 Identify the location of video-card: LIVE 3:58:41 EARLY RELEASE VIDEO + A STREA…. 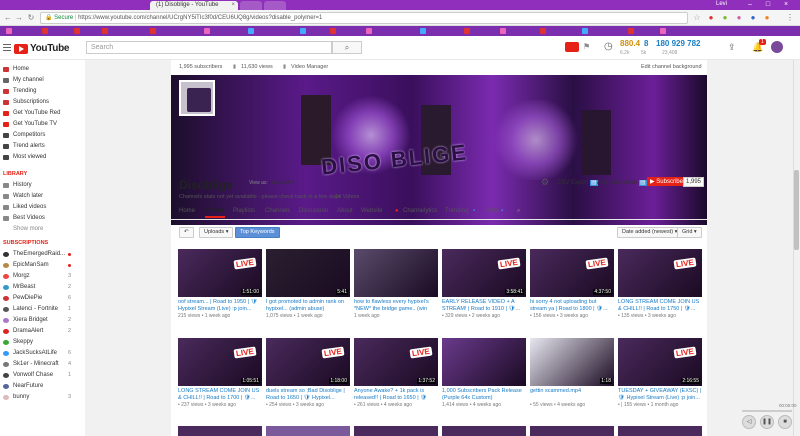
(484, 284).